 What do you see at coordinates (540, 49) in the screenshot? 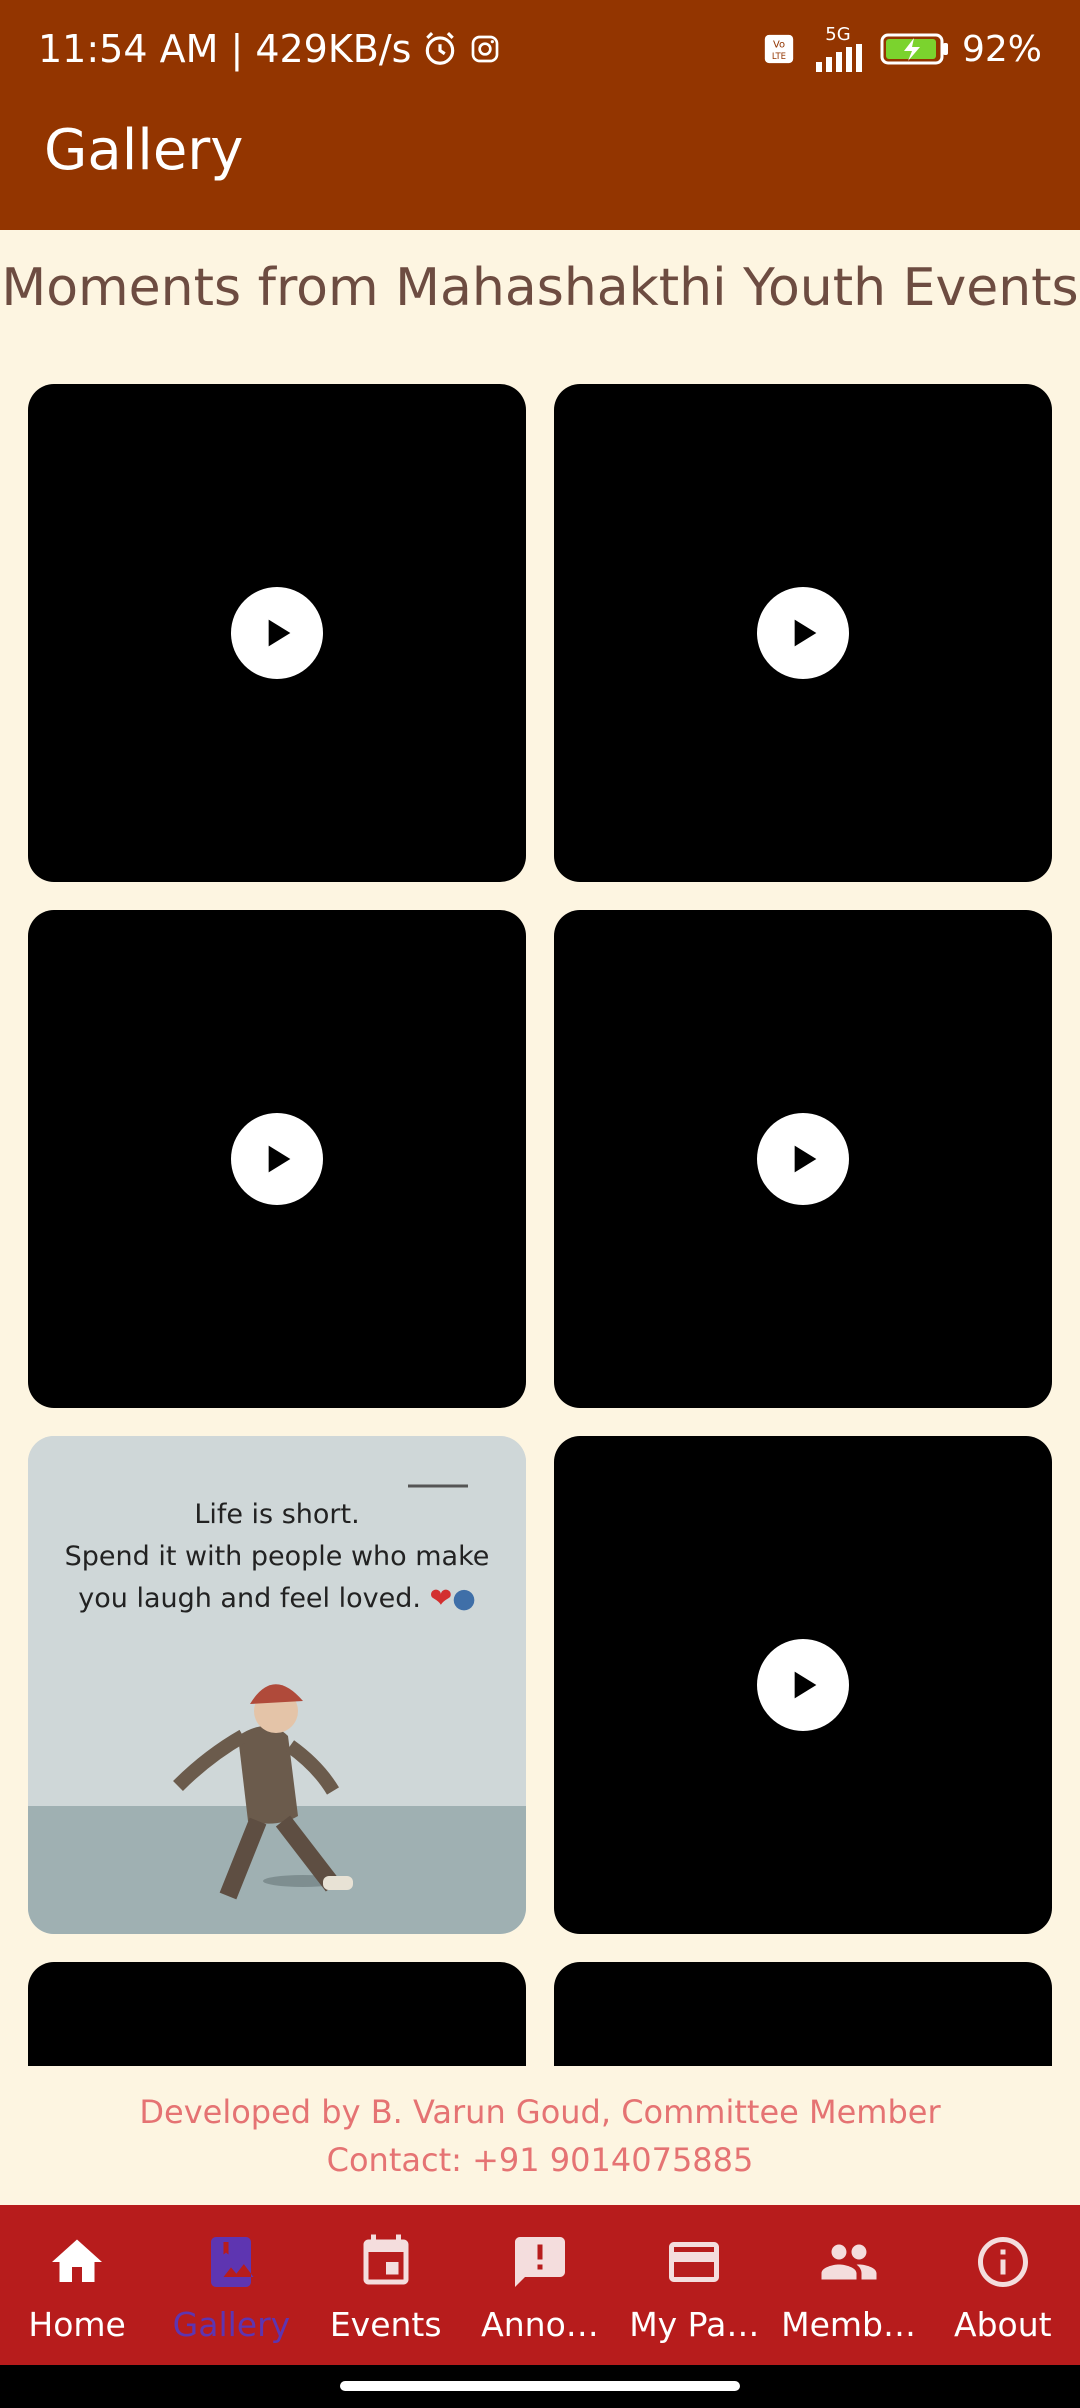
I see `status-bar: 11:54 AM | 429KB/s Vo LTE 5G 92%` at bounding box center [540, 49].